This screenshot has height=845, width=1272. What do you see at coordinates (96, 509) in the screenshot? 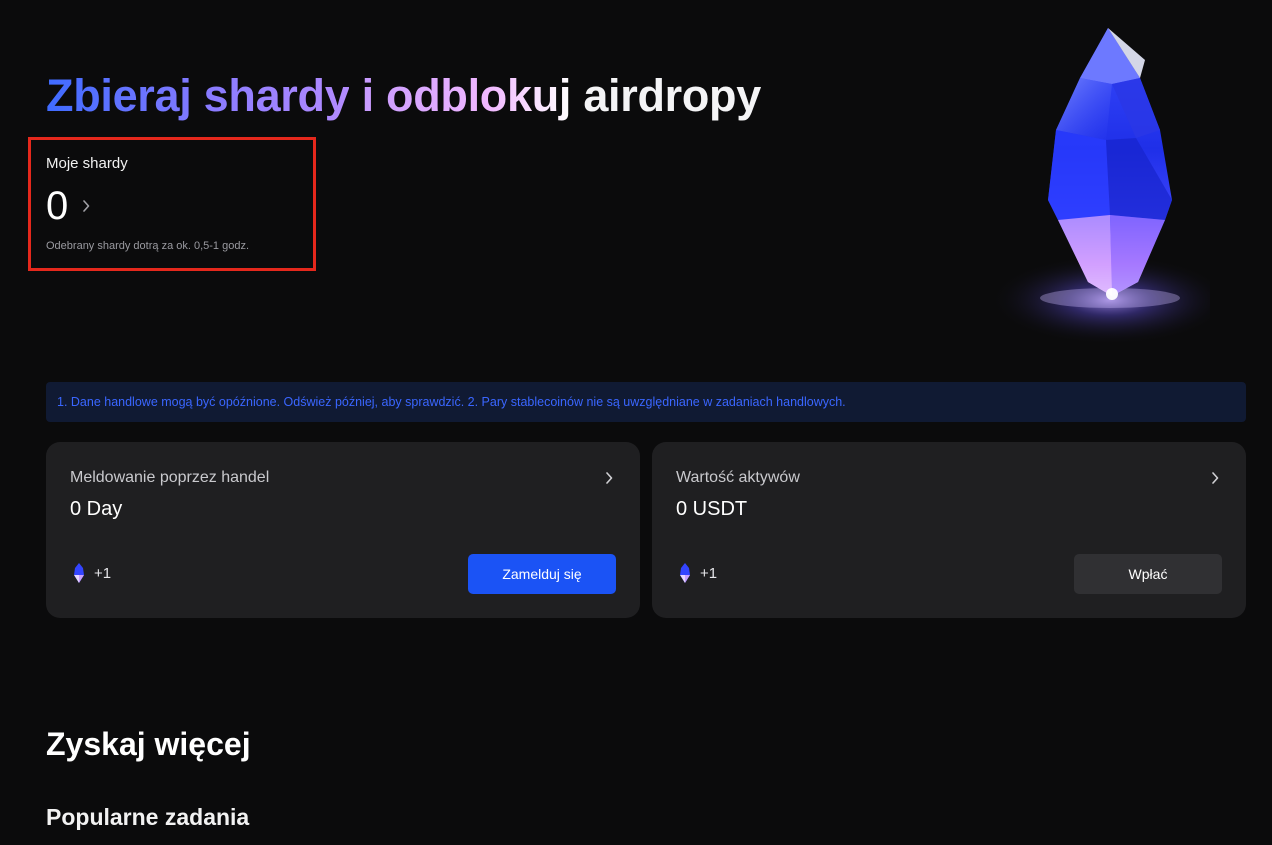
I see `check-in-days-value: 0 Day` at bounding box center [96, 509].